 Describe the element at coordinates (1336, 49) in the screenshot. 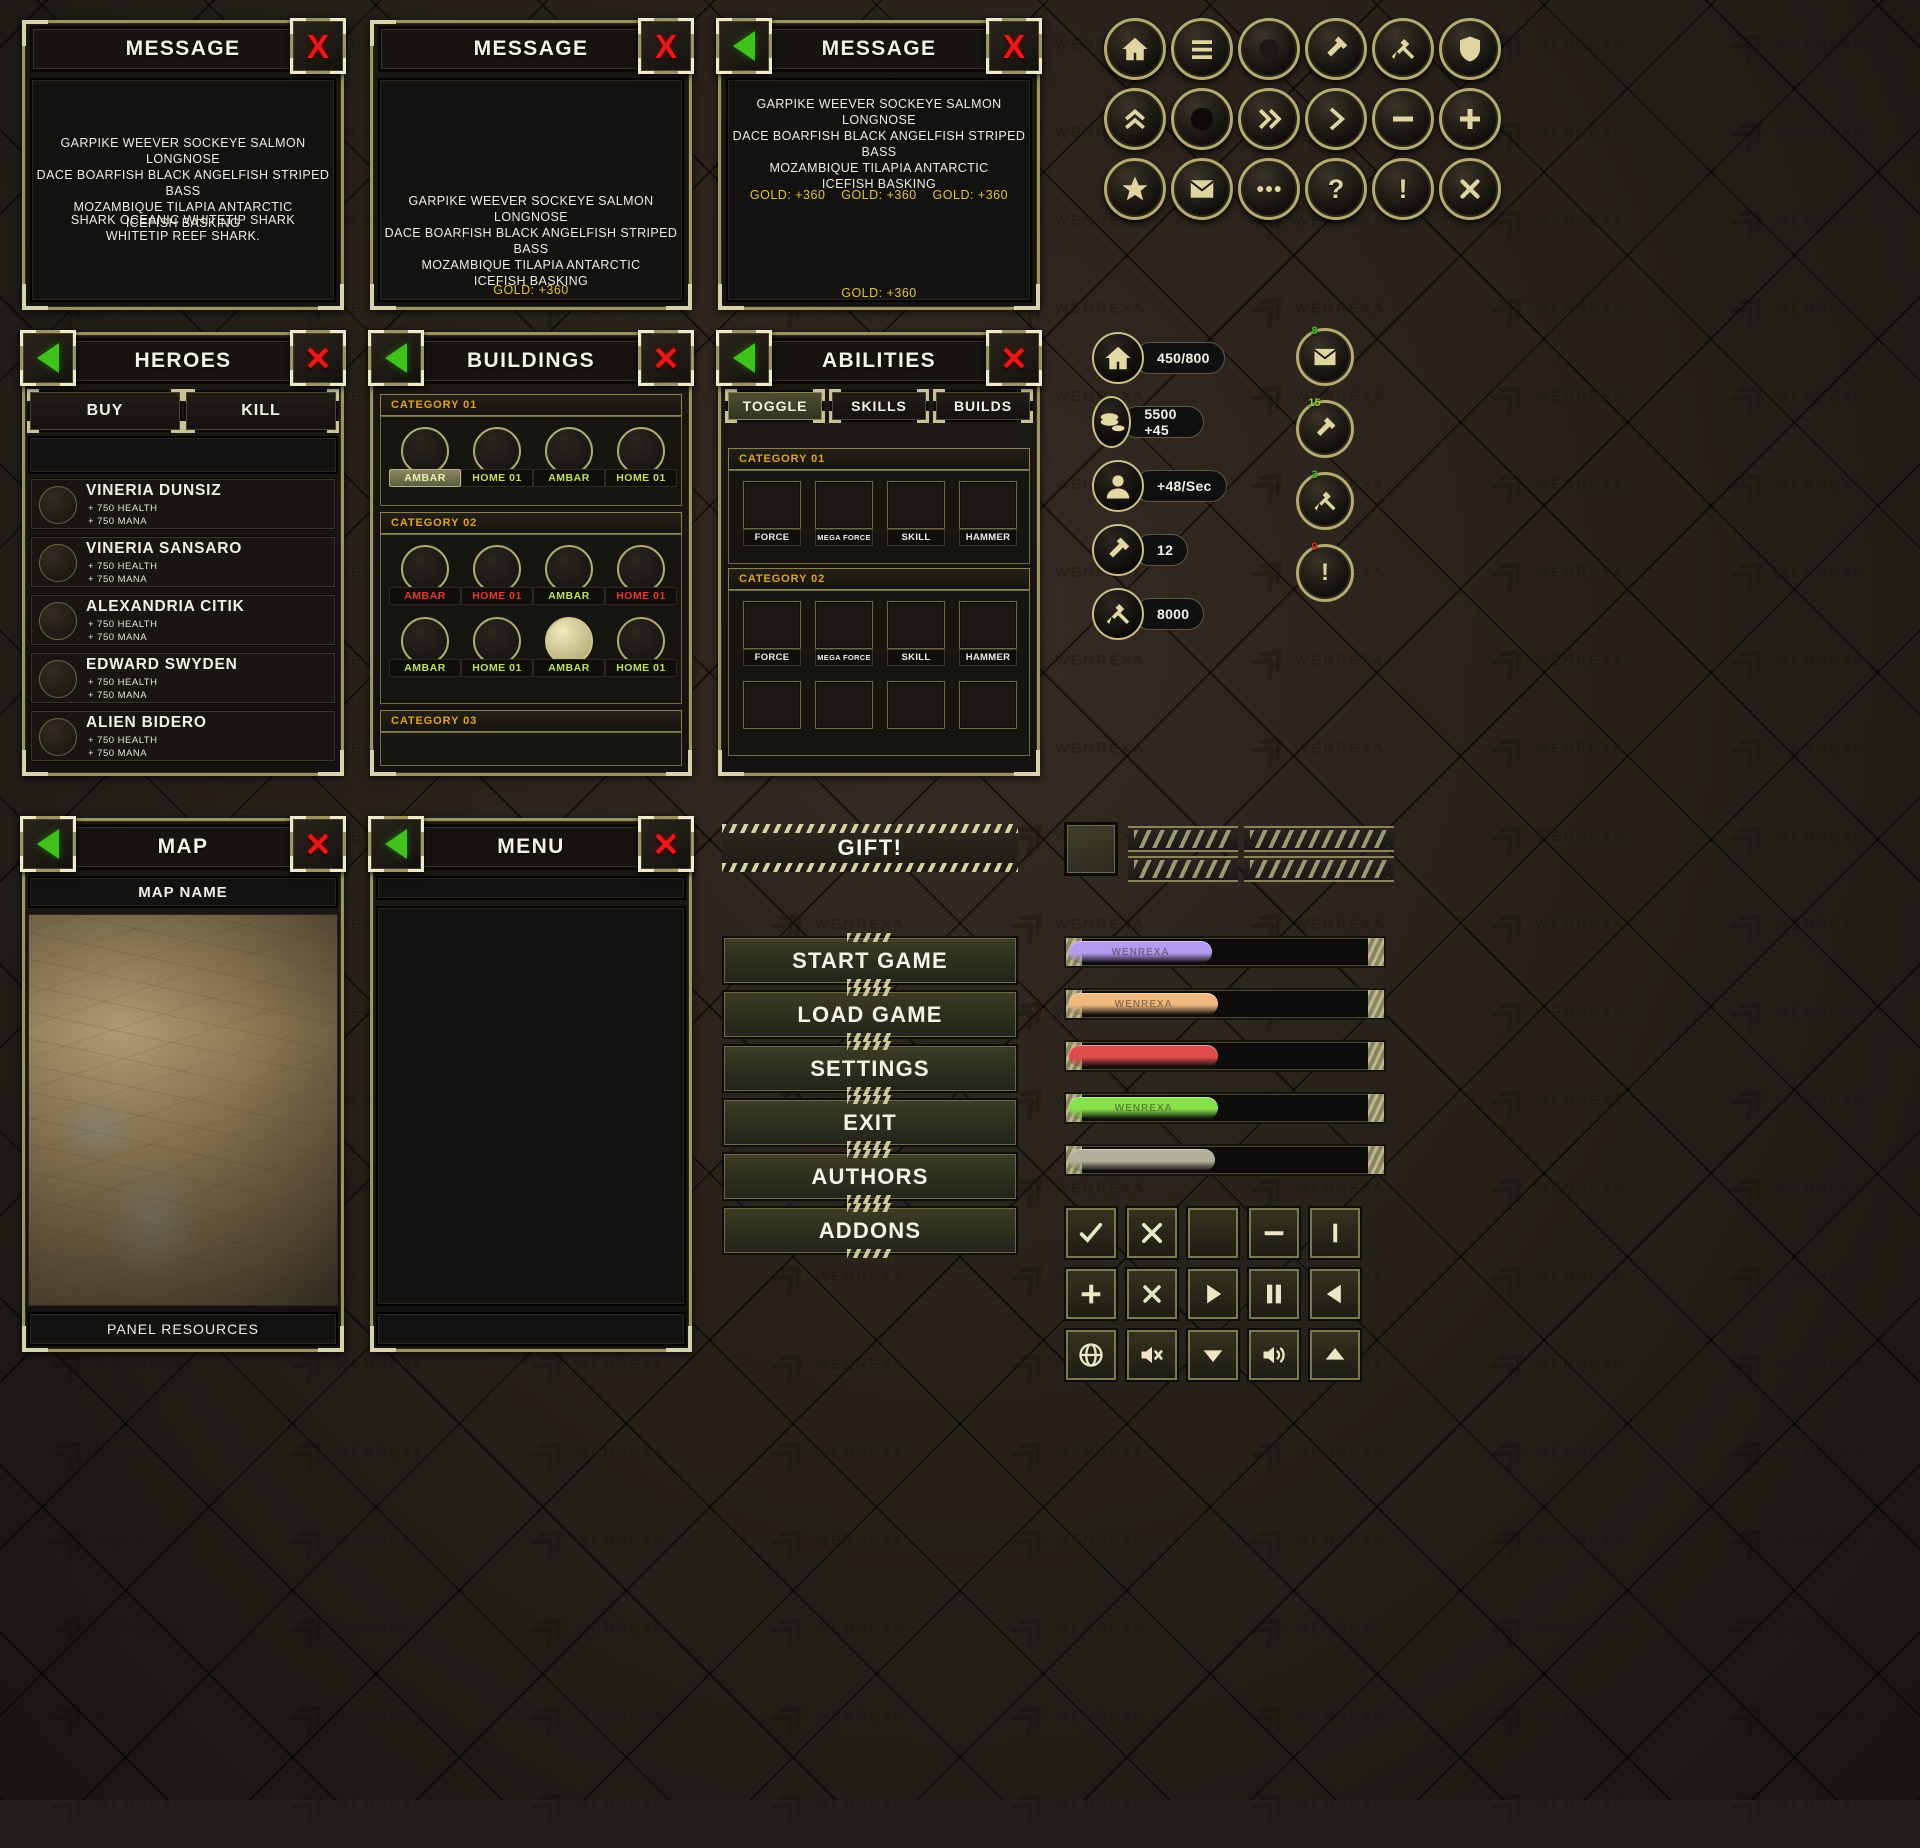

I see `hammer-round-button` at that location.